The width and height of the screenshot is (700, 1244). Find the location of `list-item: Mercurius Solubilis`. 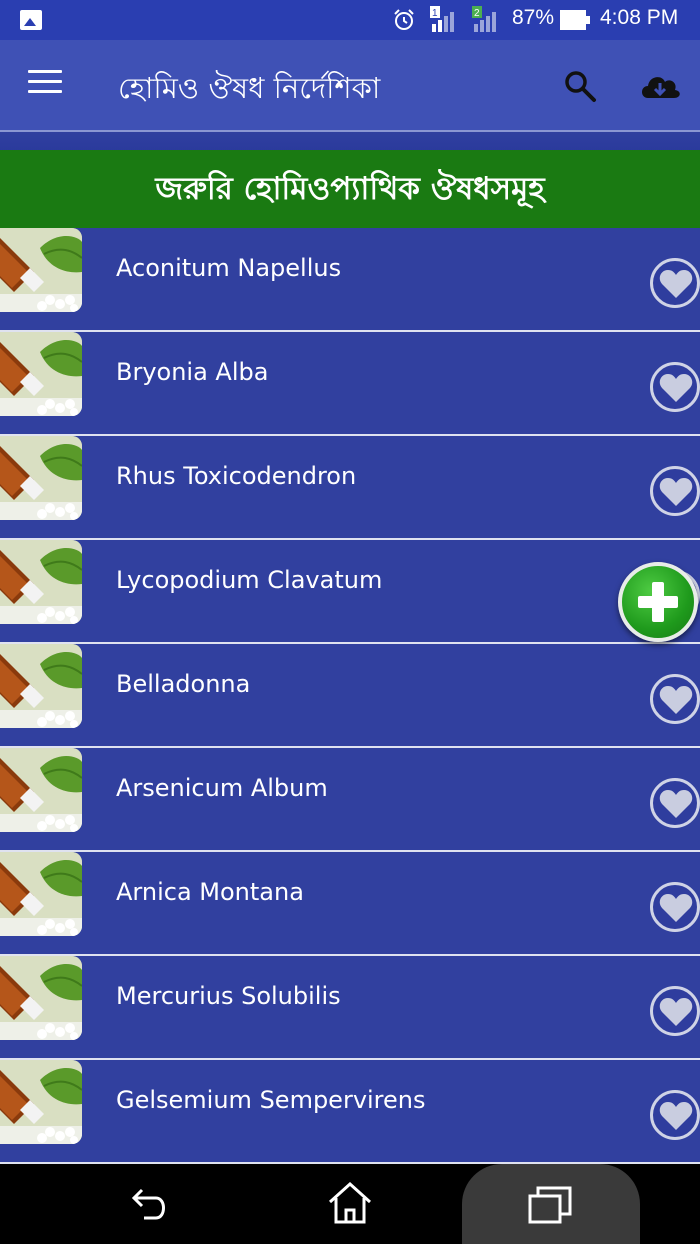

list-item: Mercurius Solubilis is located at coordinates (350, 1008).